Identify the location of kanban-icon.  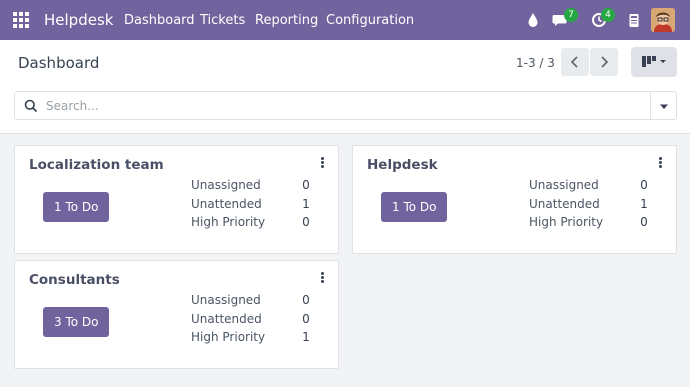
(654, 61).